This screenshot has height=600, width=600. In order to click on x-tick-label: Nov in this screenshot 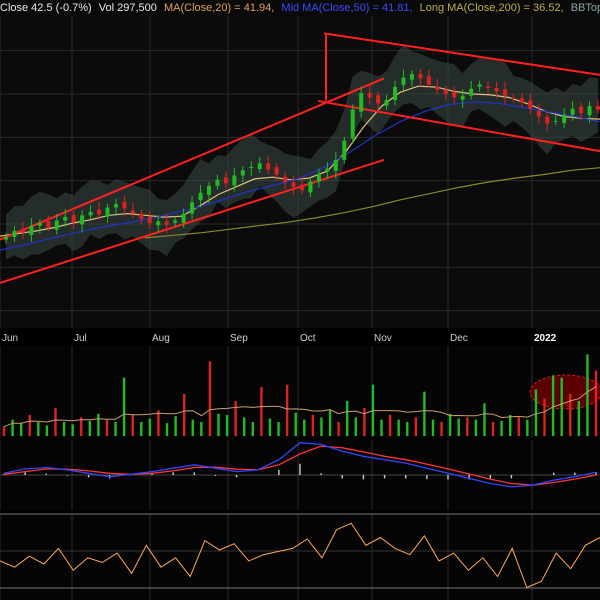, I will do `click(383, 338)`.